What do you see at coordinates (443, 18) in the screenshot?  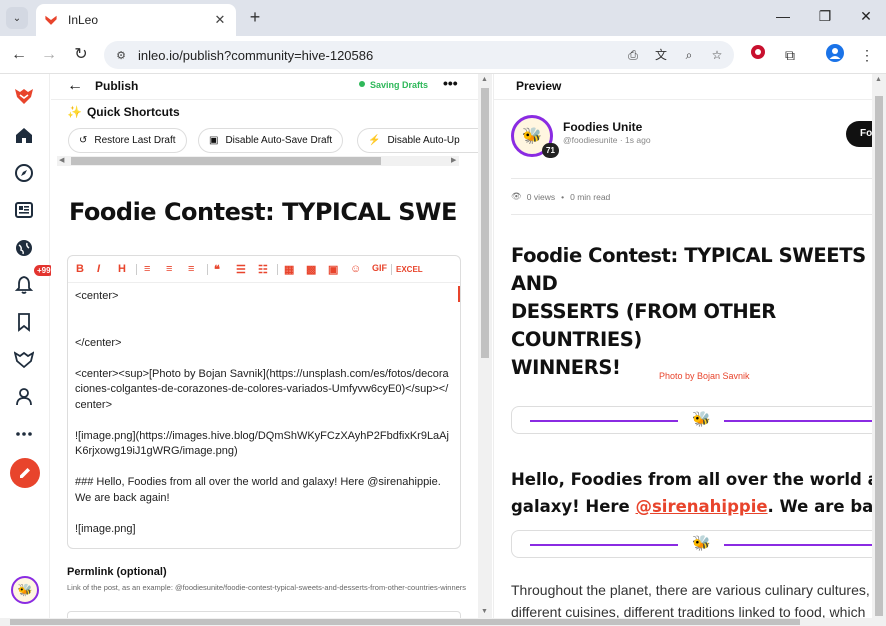 I see `browser-tab-bar: ⌄ InLeo ✕ + — ❐ ✕` at bounding box center [443, 18].